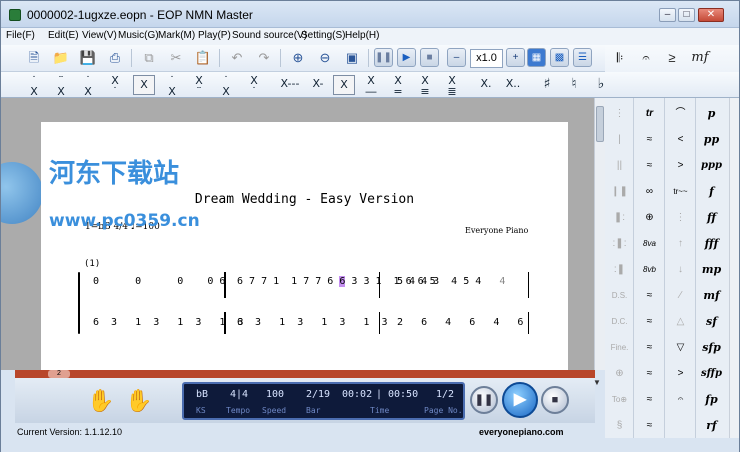  What do you see at coordinates (649, 348) in the screenshot?
I see `slash-3-icon: ≈` at bounding box center [649, 348].